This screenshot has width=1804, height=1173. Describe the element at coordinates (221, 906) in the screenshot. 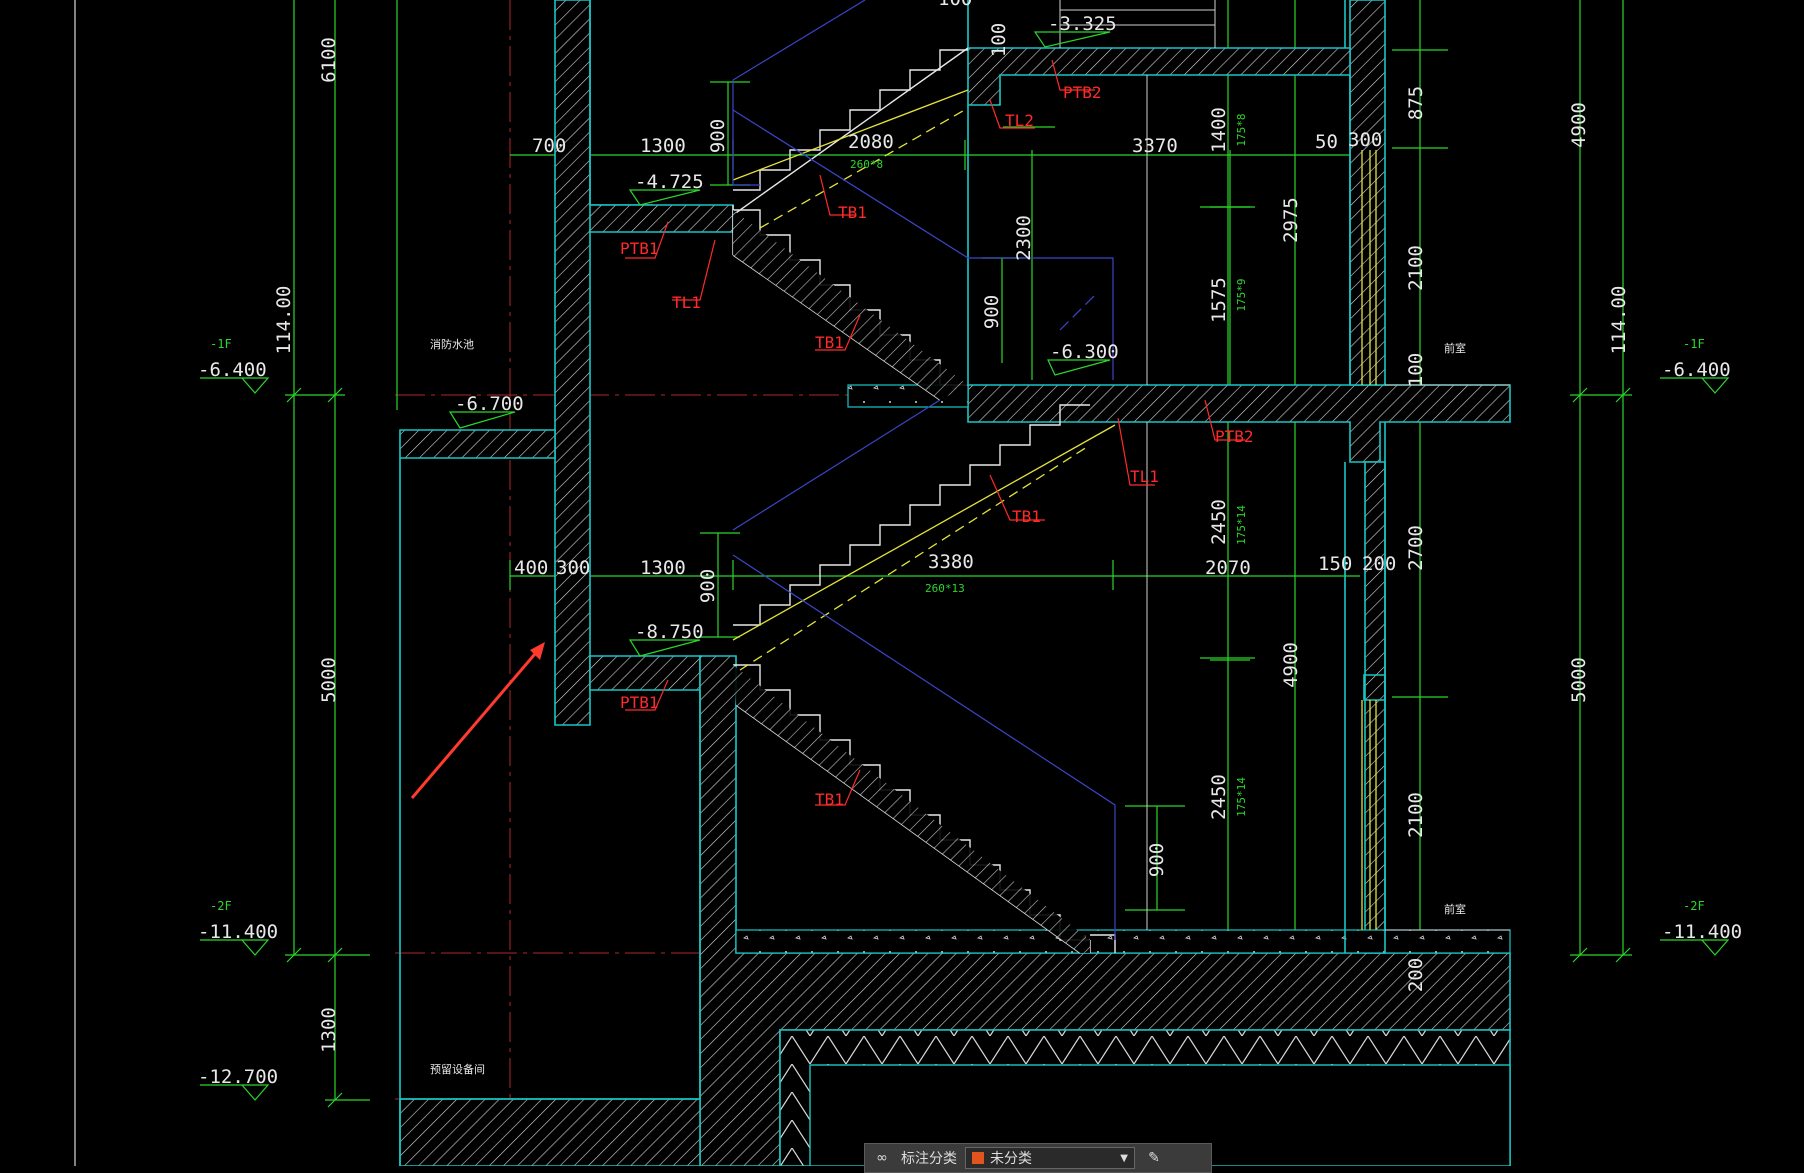

I see `level-floor-2f-left: -2F` at that location.